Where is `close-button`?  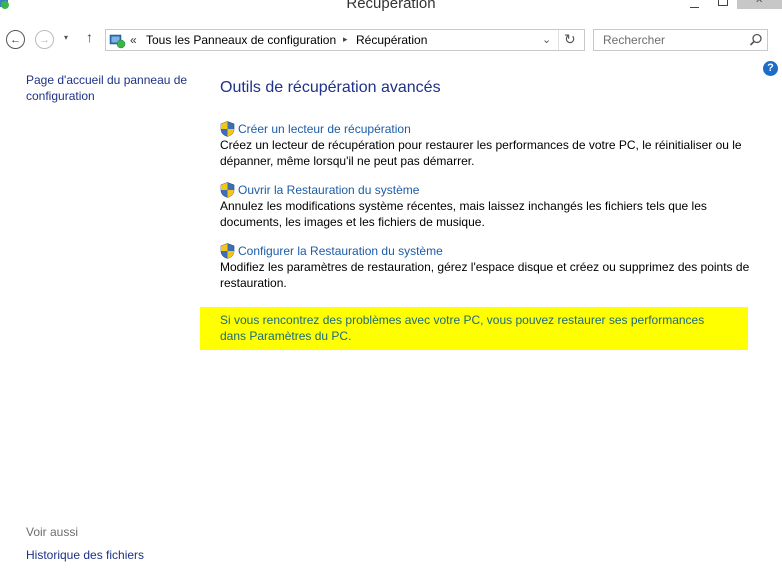
close-button is located at coordinates (759, 4).